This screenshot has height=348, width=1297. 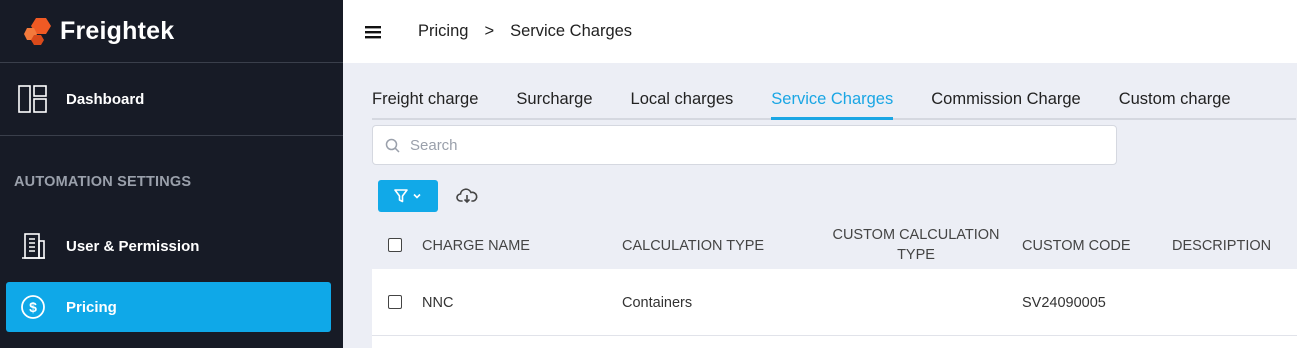 I want to click on filter-icon, so click(x=401, y=196).